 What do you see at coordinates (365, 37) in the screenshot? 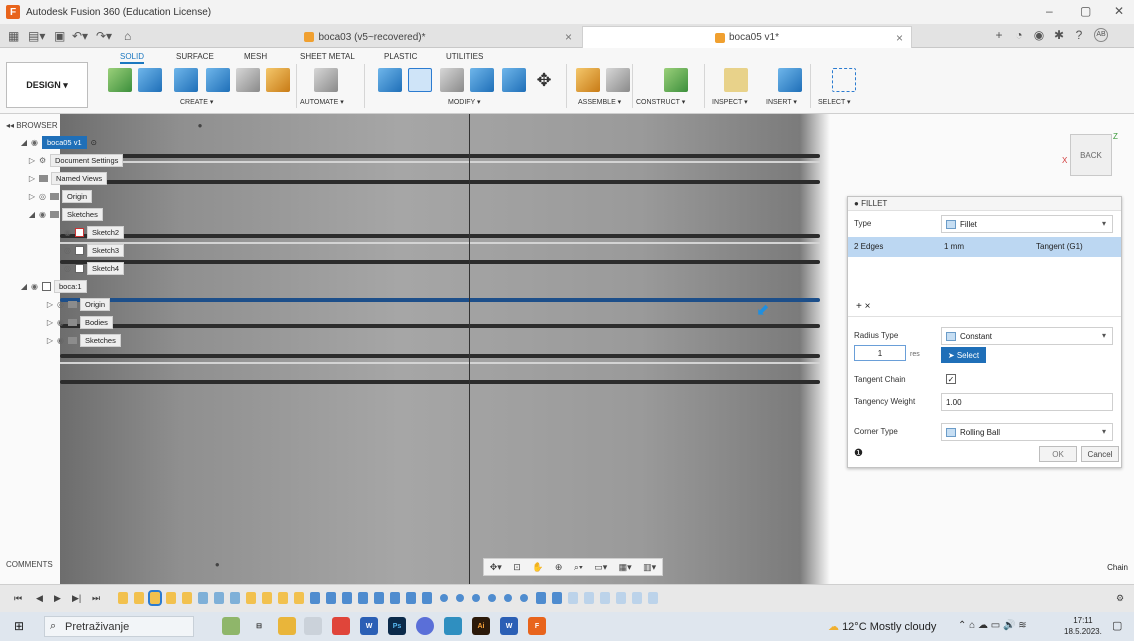
I see `tab-boca03: boca03 (v5~recovered)* ×` at bounding box center [365, 37].